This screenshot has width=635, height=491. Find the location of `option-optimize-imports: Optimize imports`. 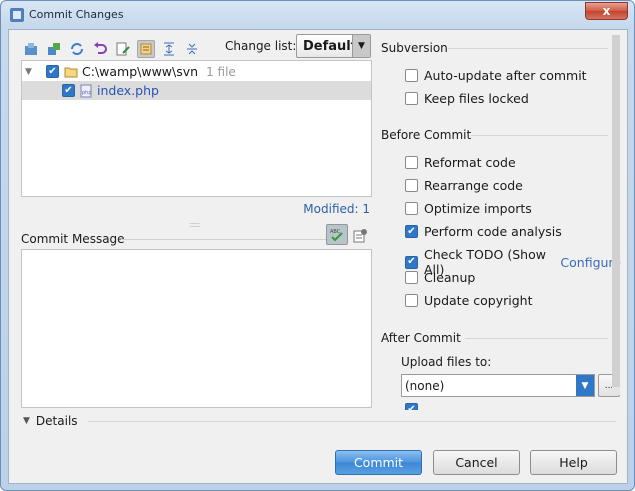

option-optimize-imports: Optimize imports is located at coordinates (468, 208).